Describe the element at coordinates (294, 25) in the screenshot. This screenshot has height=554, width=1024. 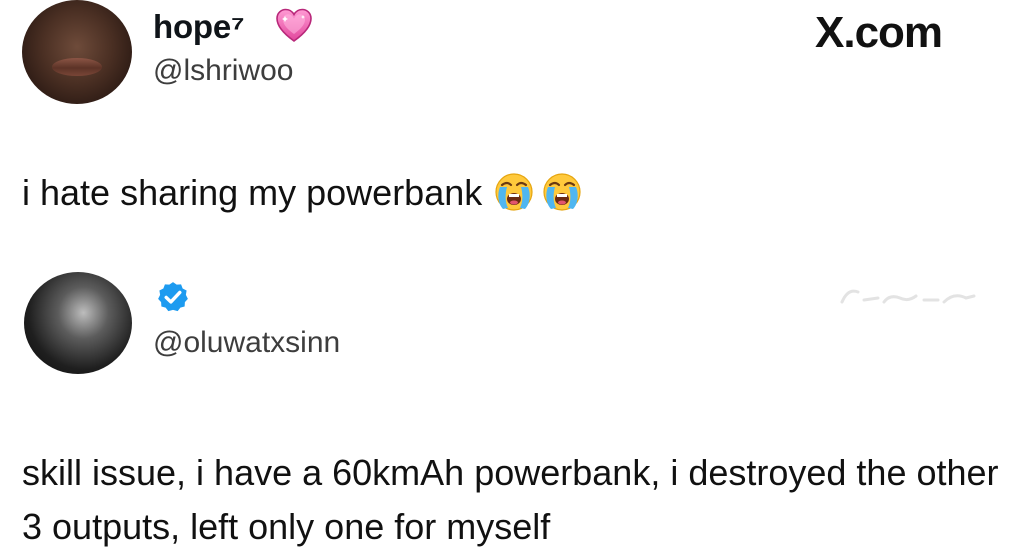
I see `sparkling-heart-icon` at that location.